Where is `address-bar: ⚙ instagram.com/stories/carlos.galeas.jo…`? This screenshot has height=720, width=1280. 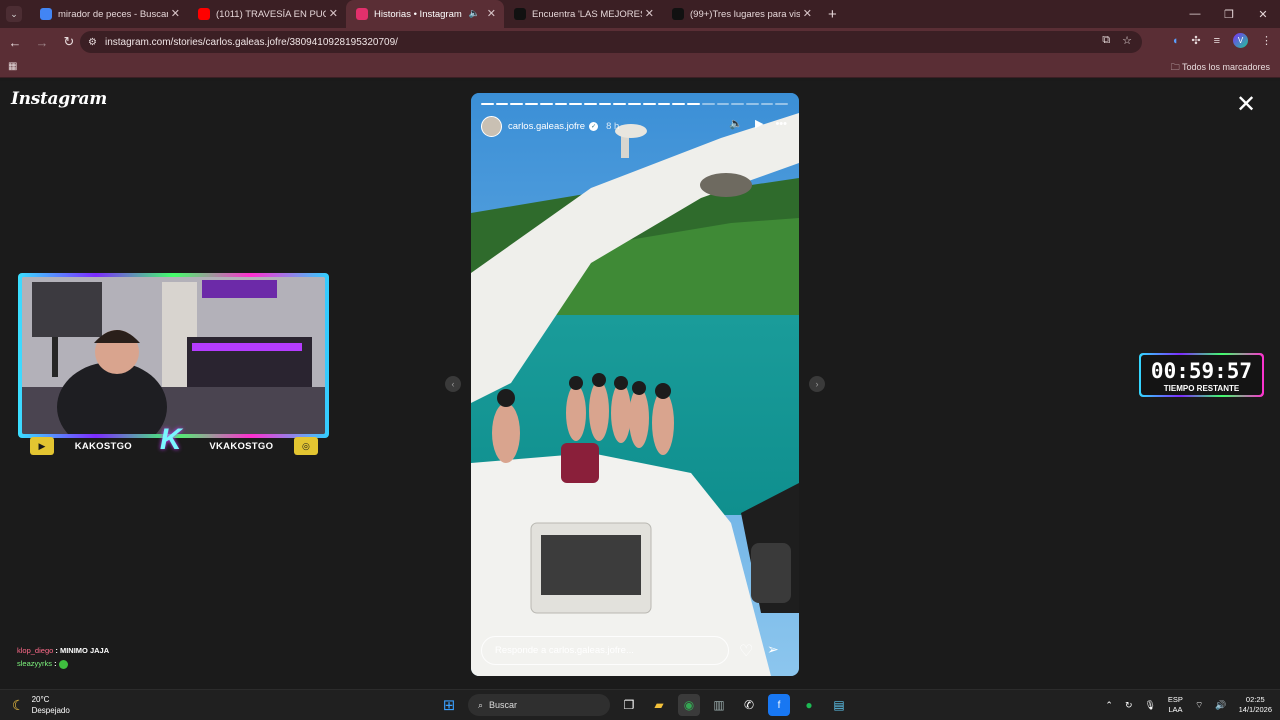 address-bar: ⚙ instagram.com/stories/carlos.galeas.jo… is located at coordinates (611, 42).